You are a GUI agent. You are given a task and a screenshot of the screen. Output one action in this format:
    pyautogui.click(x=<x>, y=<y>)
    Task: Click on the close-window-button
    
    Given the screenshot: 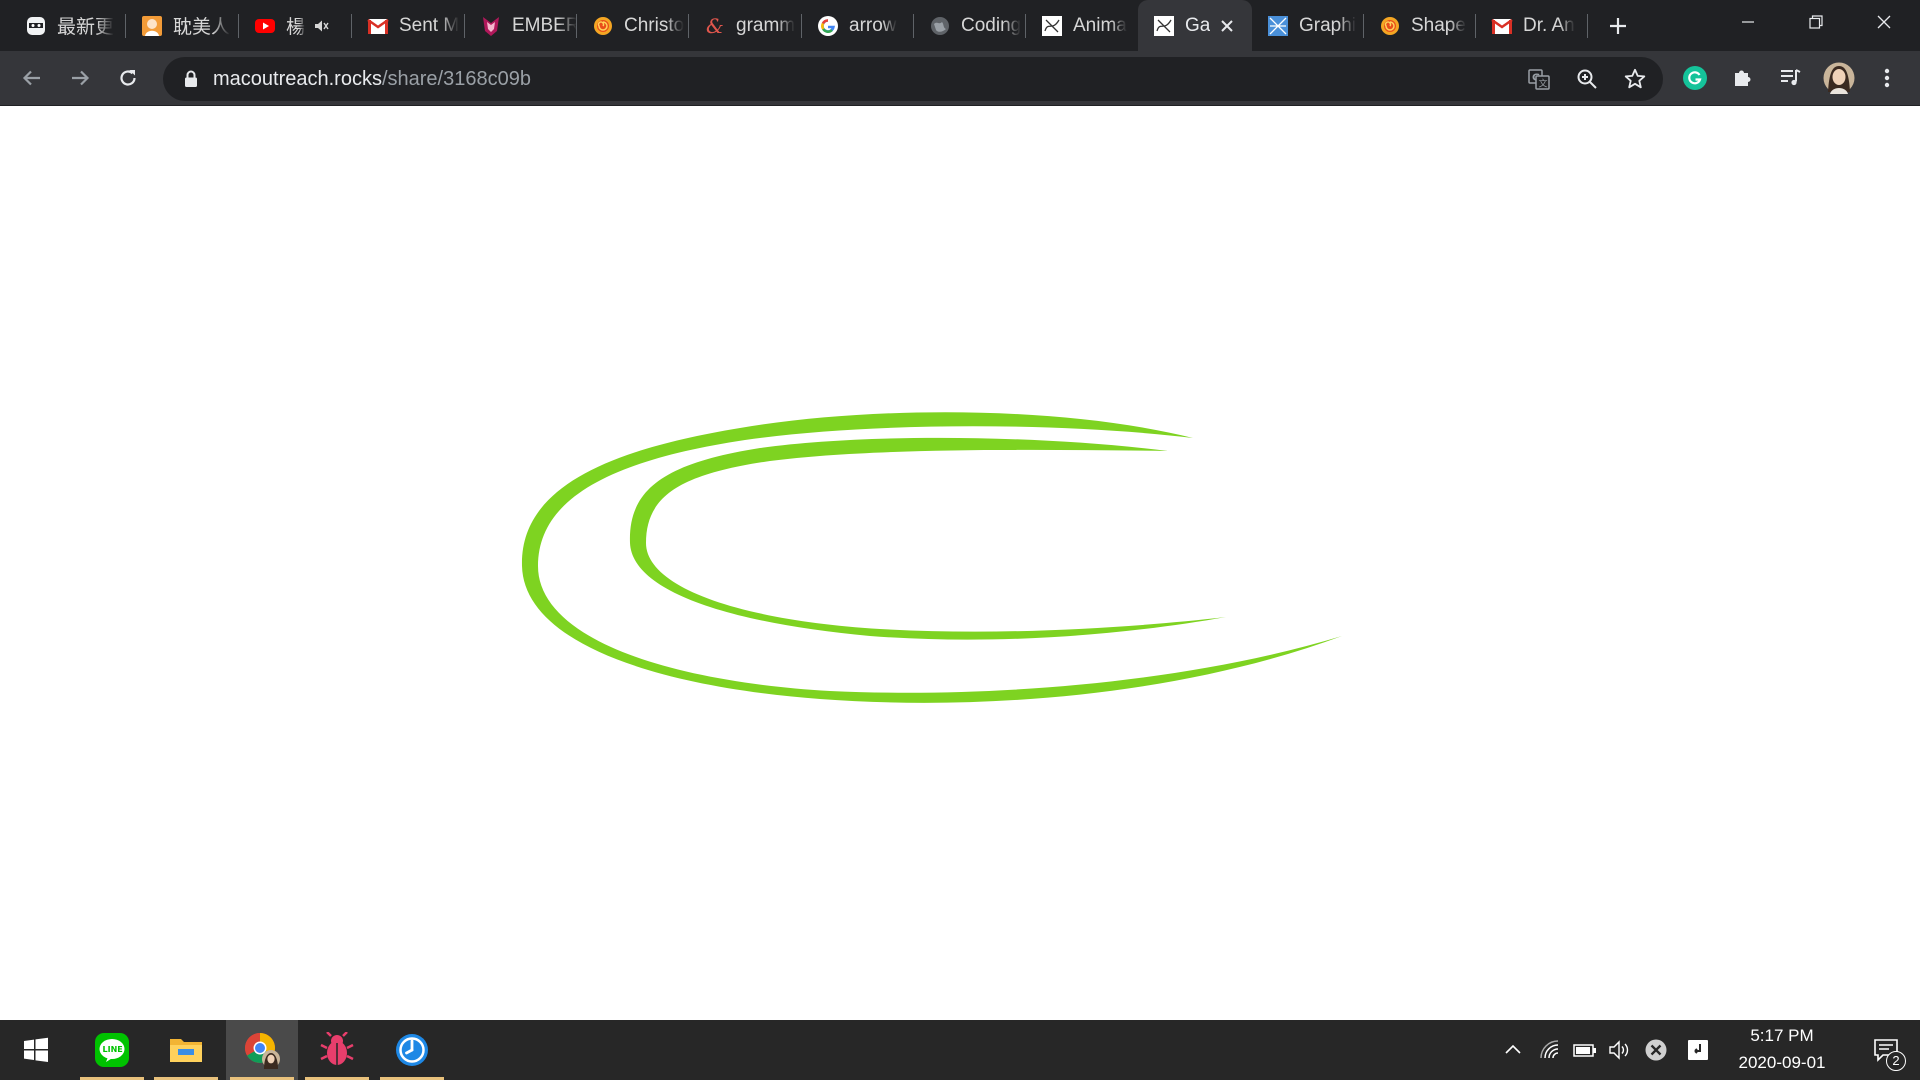 What is the action you would take?
    pyautogui.click(x=1884, y=22)
    